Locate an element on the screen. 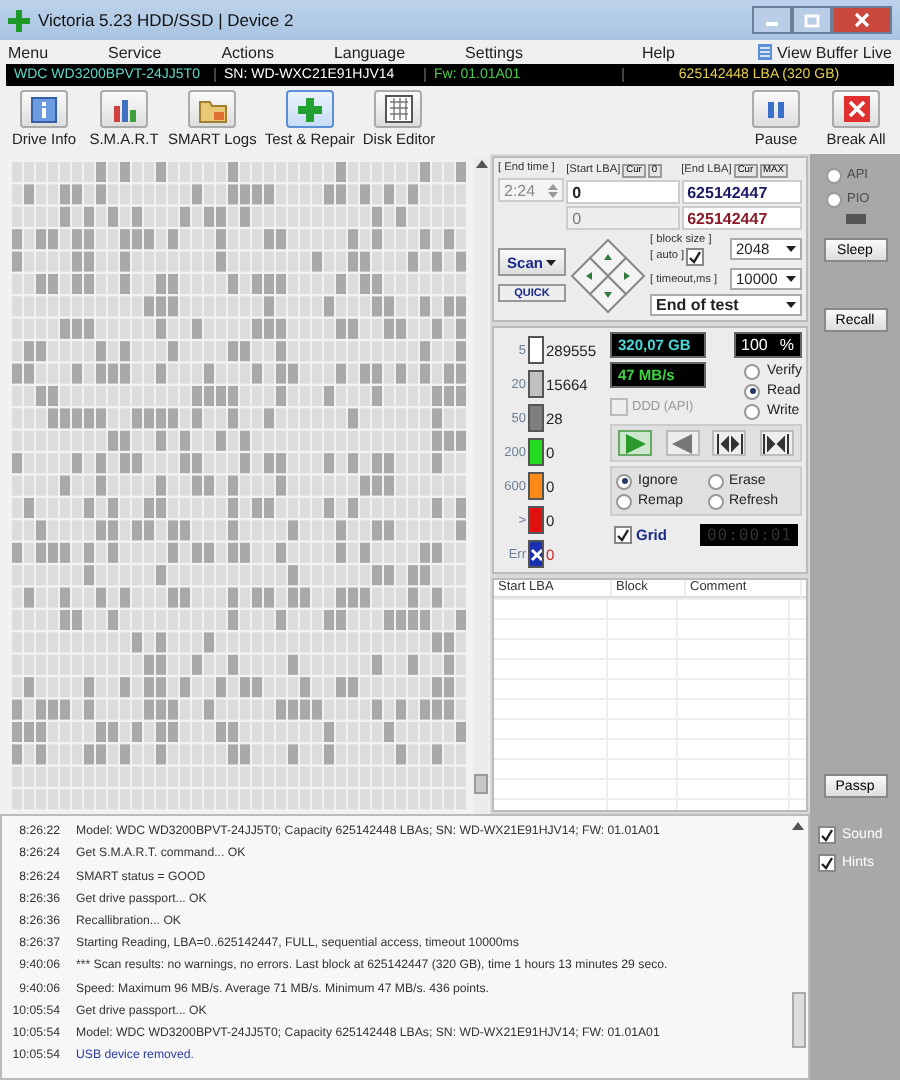 The height and width of the screenshot is (1080, 900). plus-icon is located at coordinates (309, 109).